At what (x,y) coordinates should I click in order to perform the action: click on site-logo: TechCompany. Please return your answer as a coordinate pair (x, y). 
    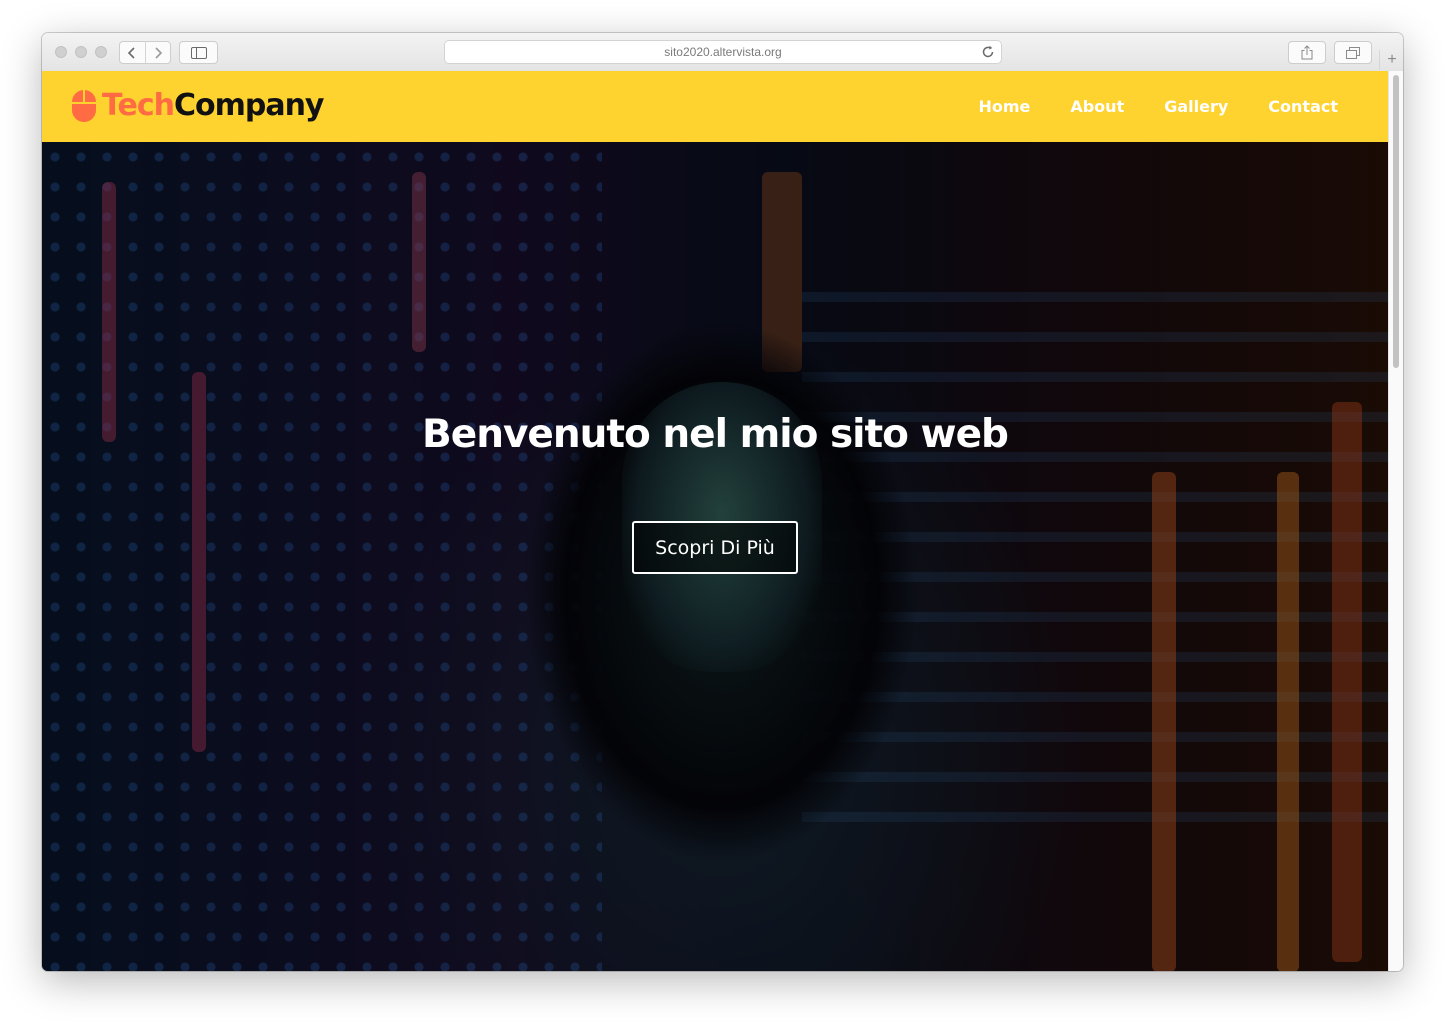
    Looking at the image, I should click on (197, 106).